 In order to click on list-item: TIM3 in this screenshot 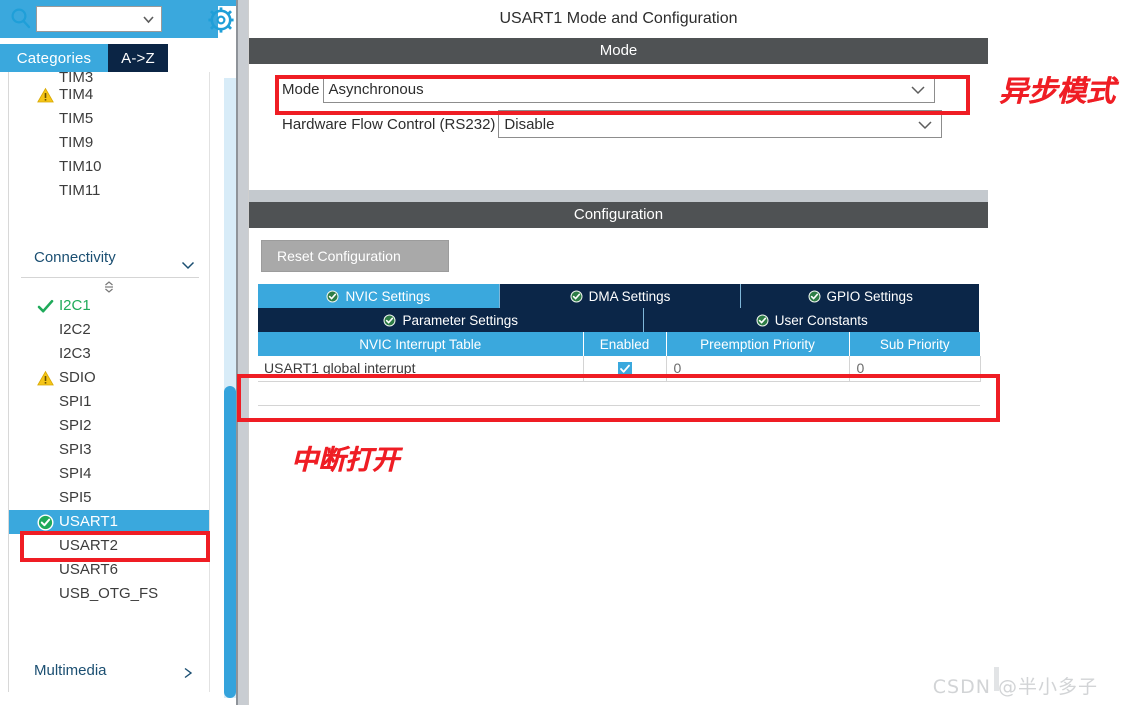, I will do `click(109, 77)`.